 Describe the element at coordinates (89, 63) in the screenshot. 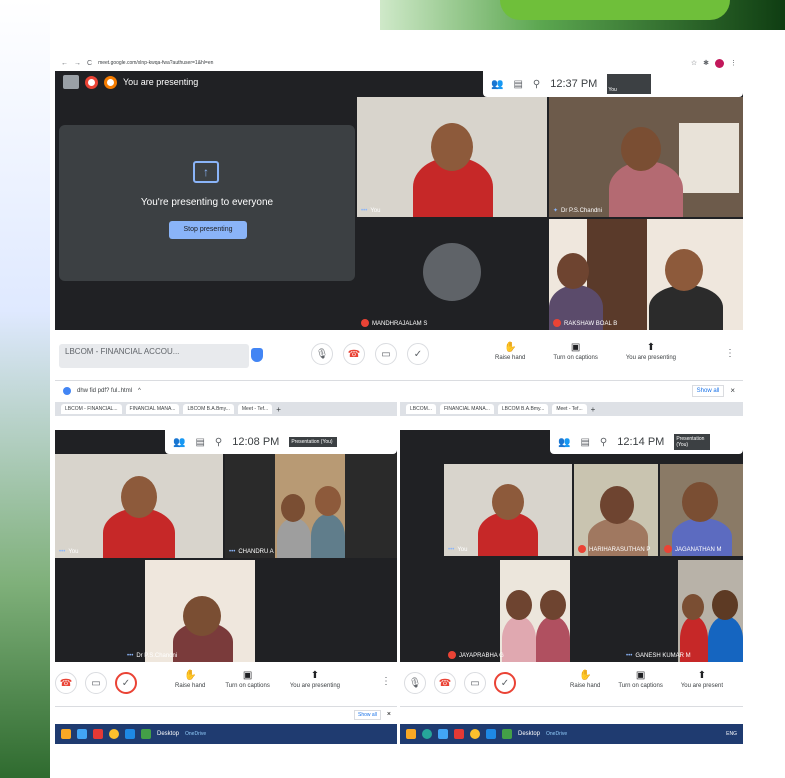

I see `reload-icon: C` at that location.